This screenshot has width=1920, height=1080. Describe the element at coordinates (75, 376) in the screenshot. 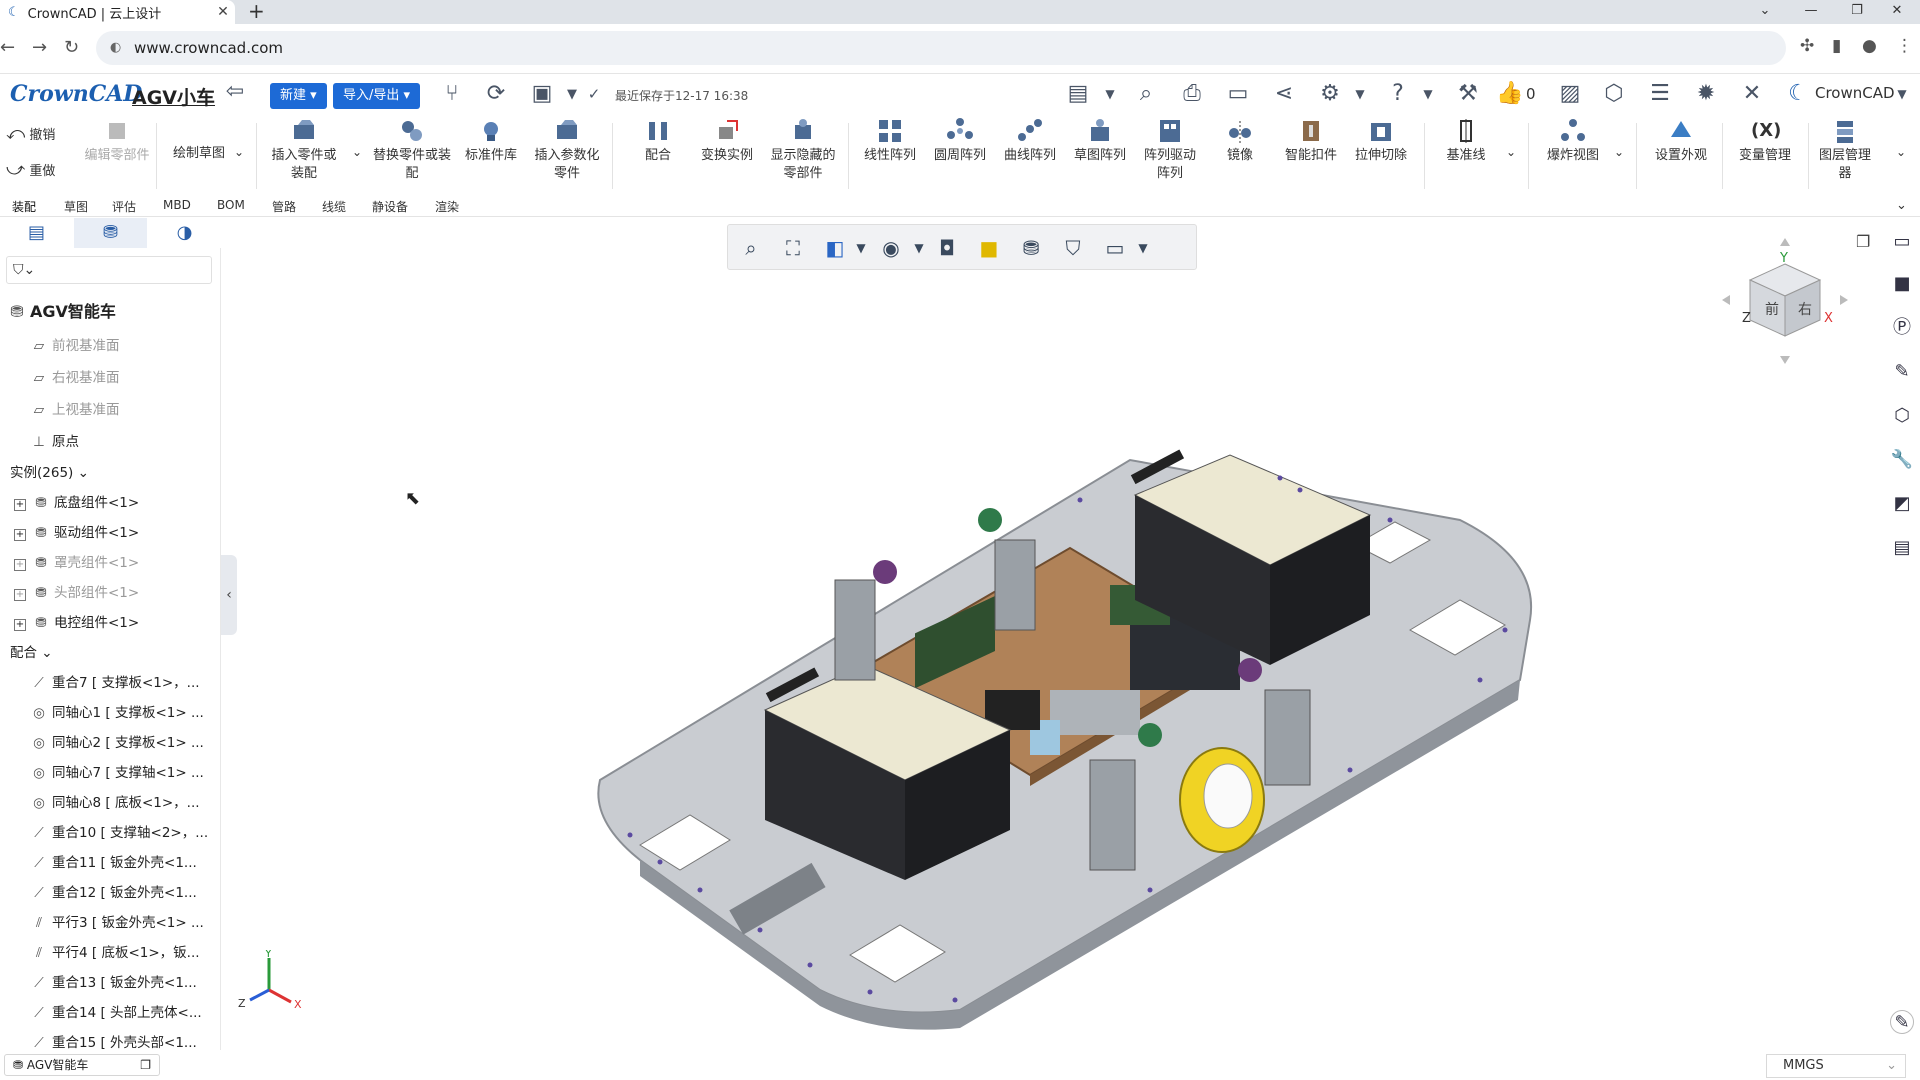

I see `right-plane-item: ▱ 右视基准面` at that location.